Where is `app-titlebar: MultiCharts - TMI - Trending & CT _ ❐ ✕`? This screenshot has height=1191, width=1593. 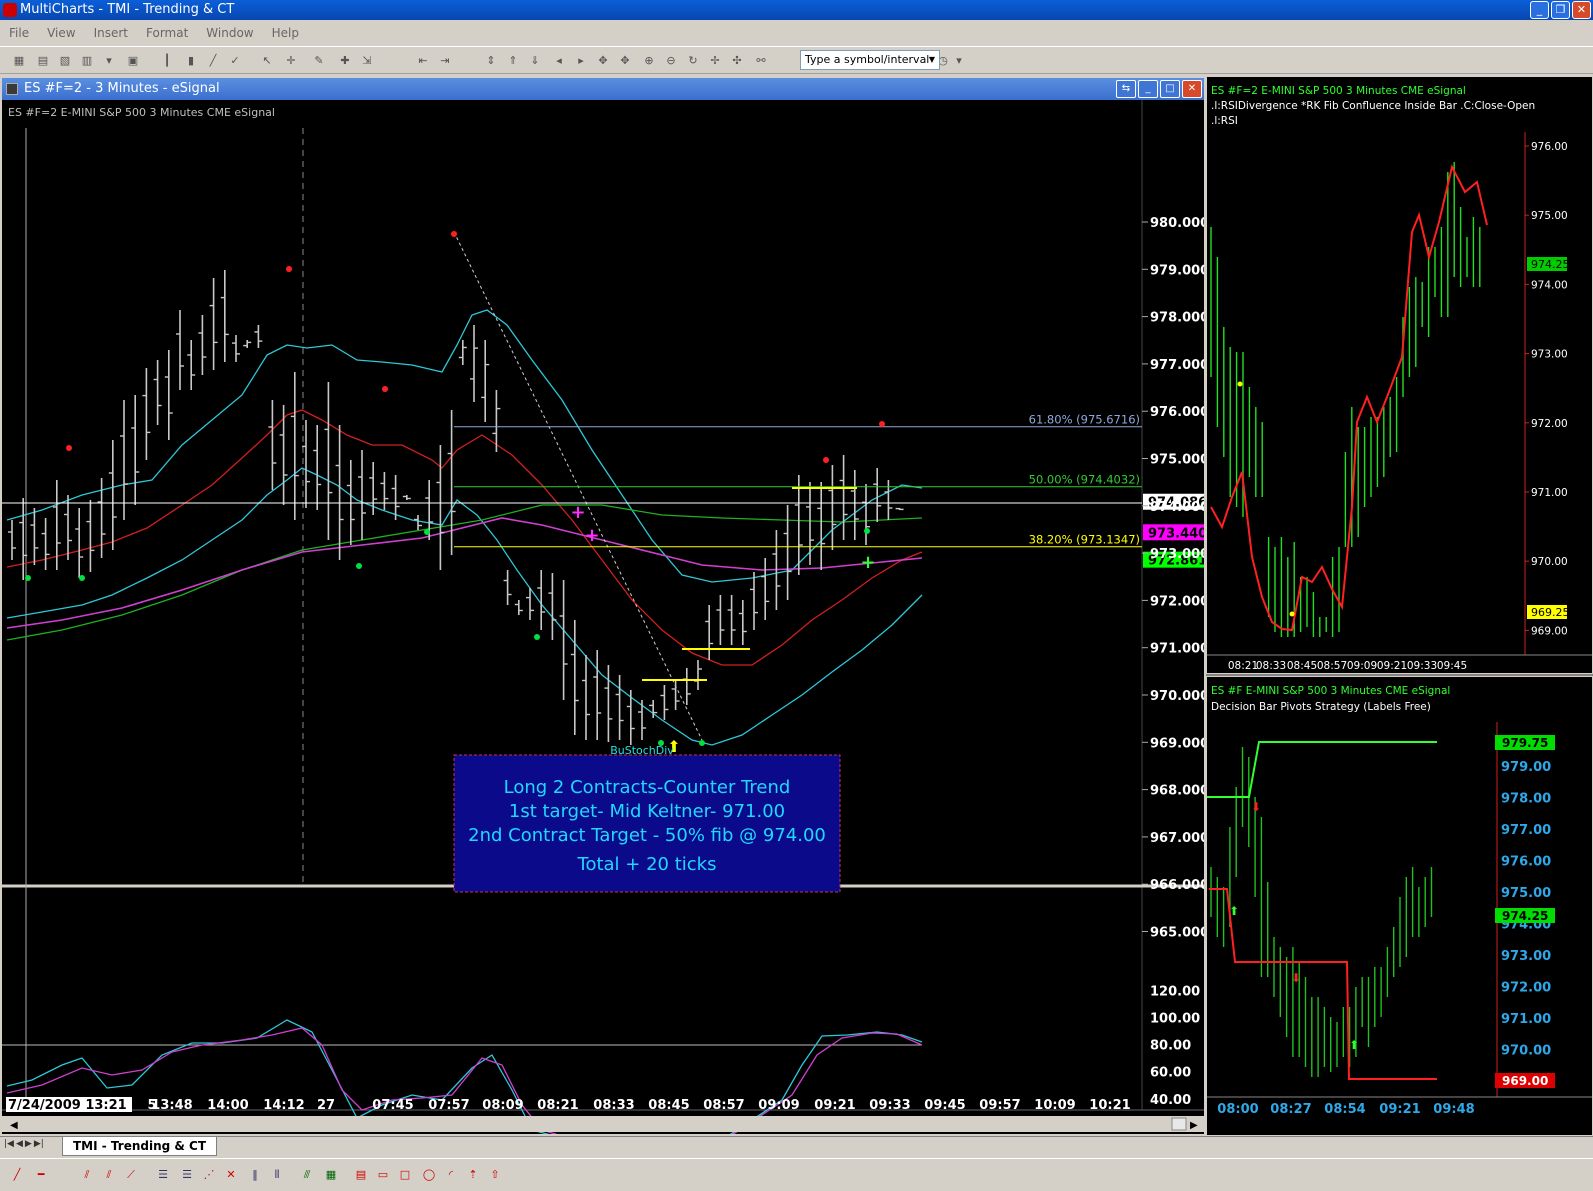
app-titlebar: MultiCharts - TMI - Trending & CT _ ❐ ✕ is located at coordinates (796, 10).